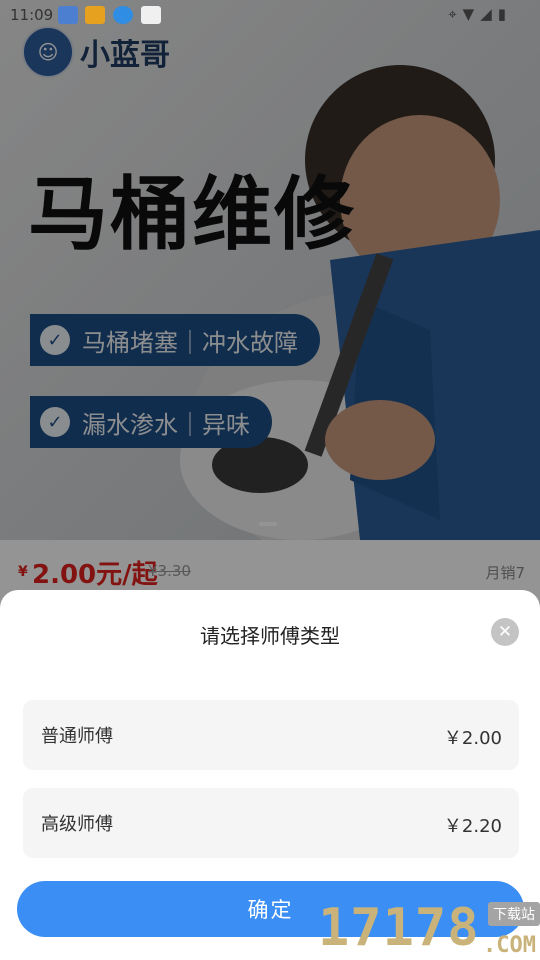  I want to click on watermark-number: 17178, so click(399, 928).